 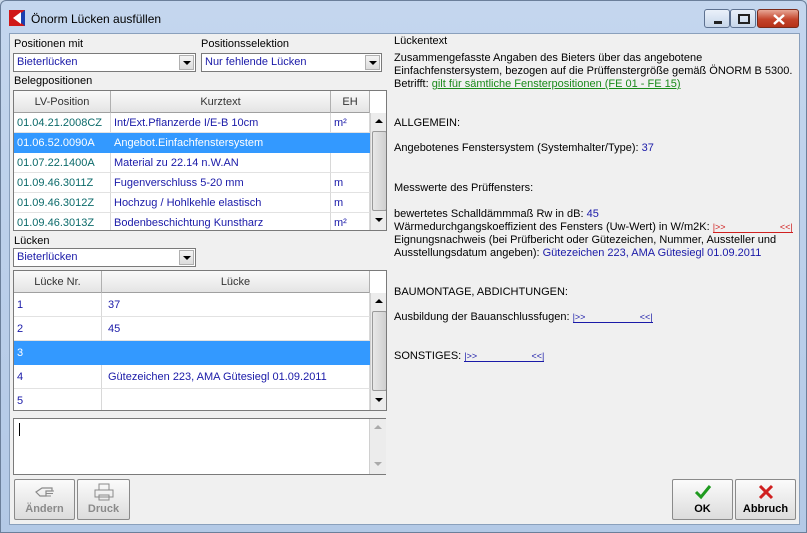 I want to click on column-header-lv-position: LV-Position, so click(x=62, y=102).